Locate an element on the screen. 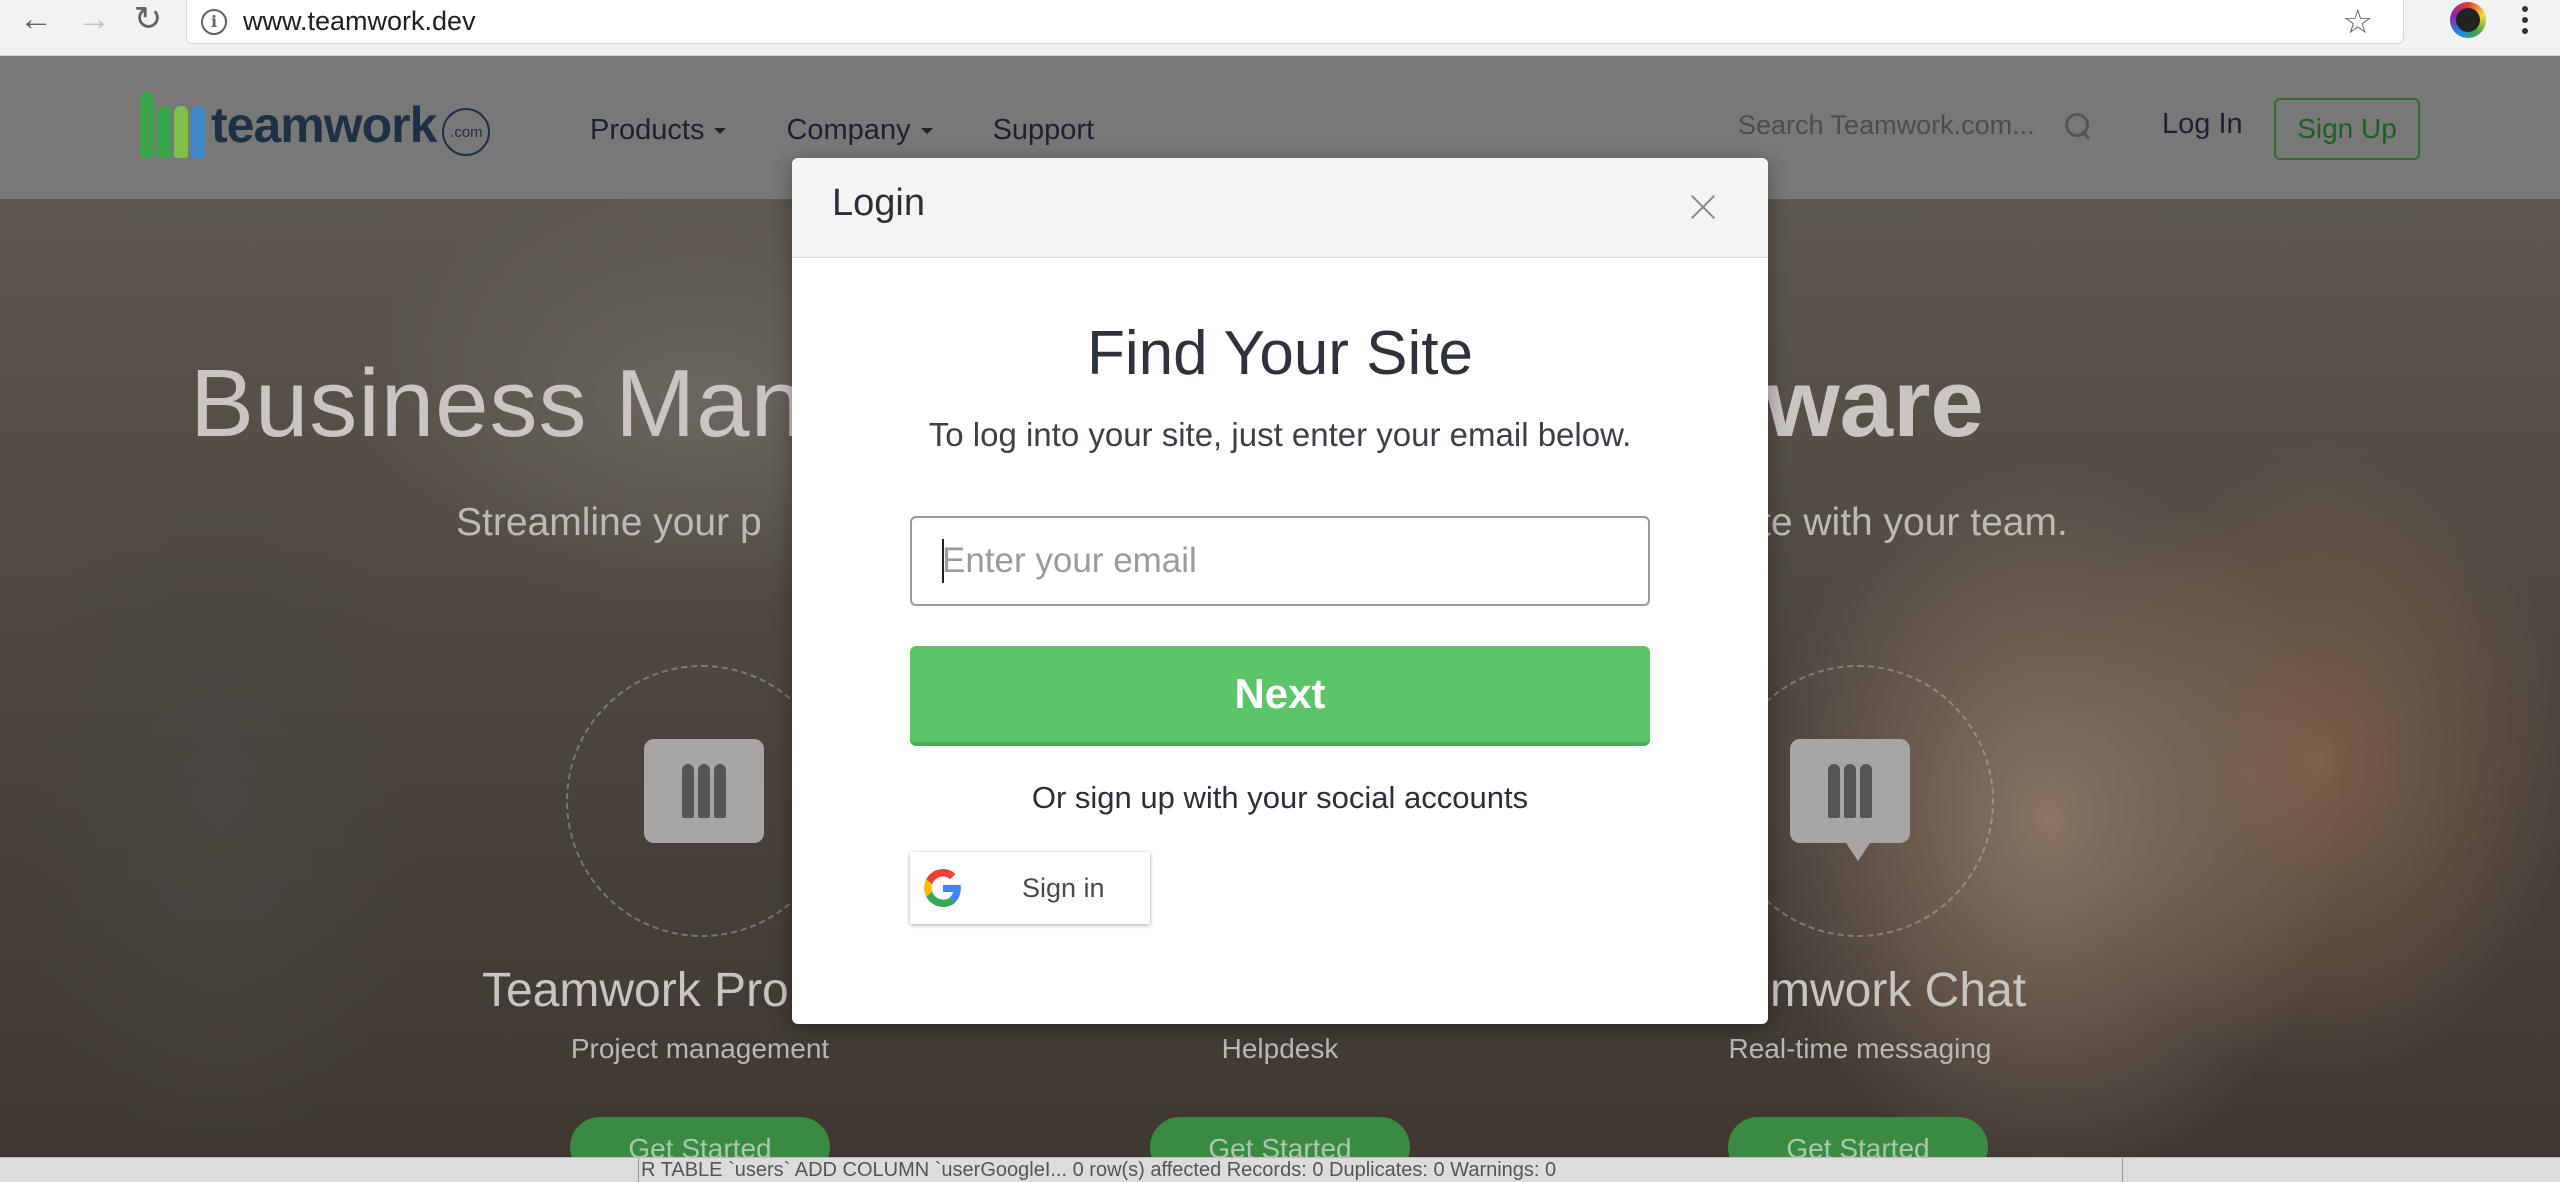 Image resolution: width=2560 pixels, height=1182 pixels. browser-toolbar: ← → ↻ i www.teamwork.dev ☆ is located at coordinates (1280, 28).